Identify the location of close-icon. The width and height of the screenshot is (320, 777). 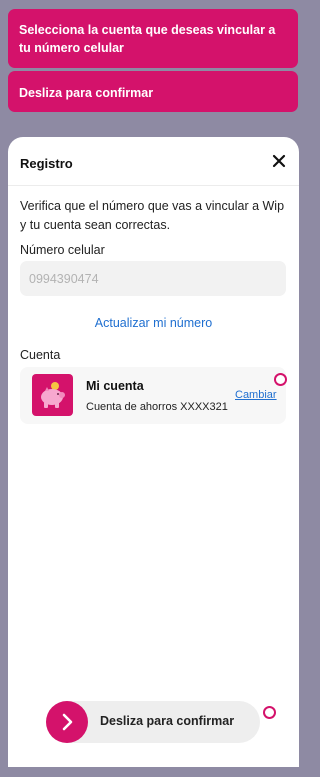
(279, 161).